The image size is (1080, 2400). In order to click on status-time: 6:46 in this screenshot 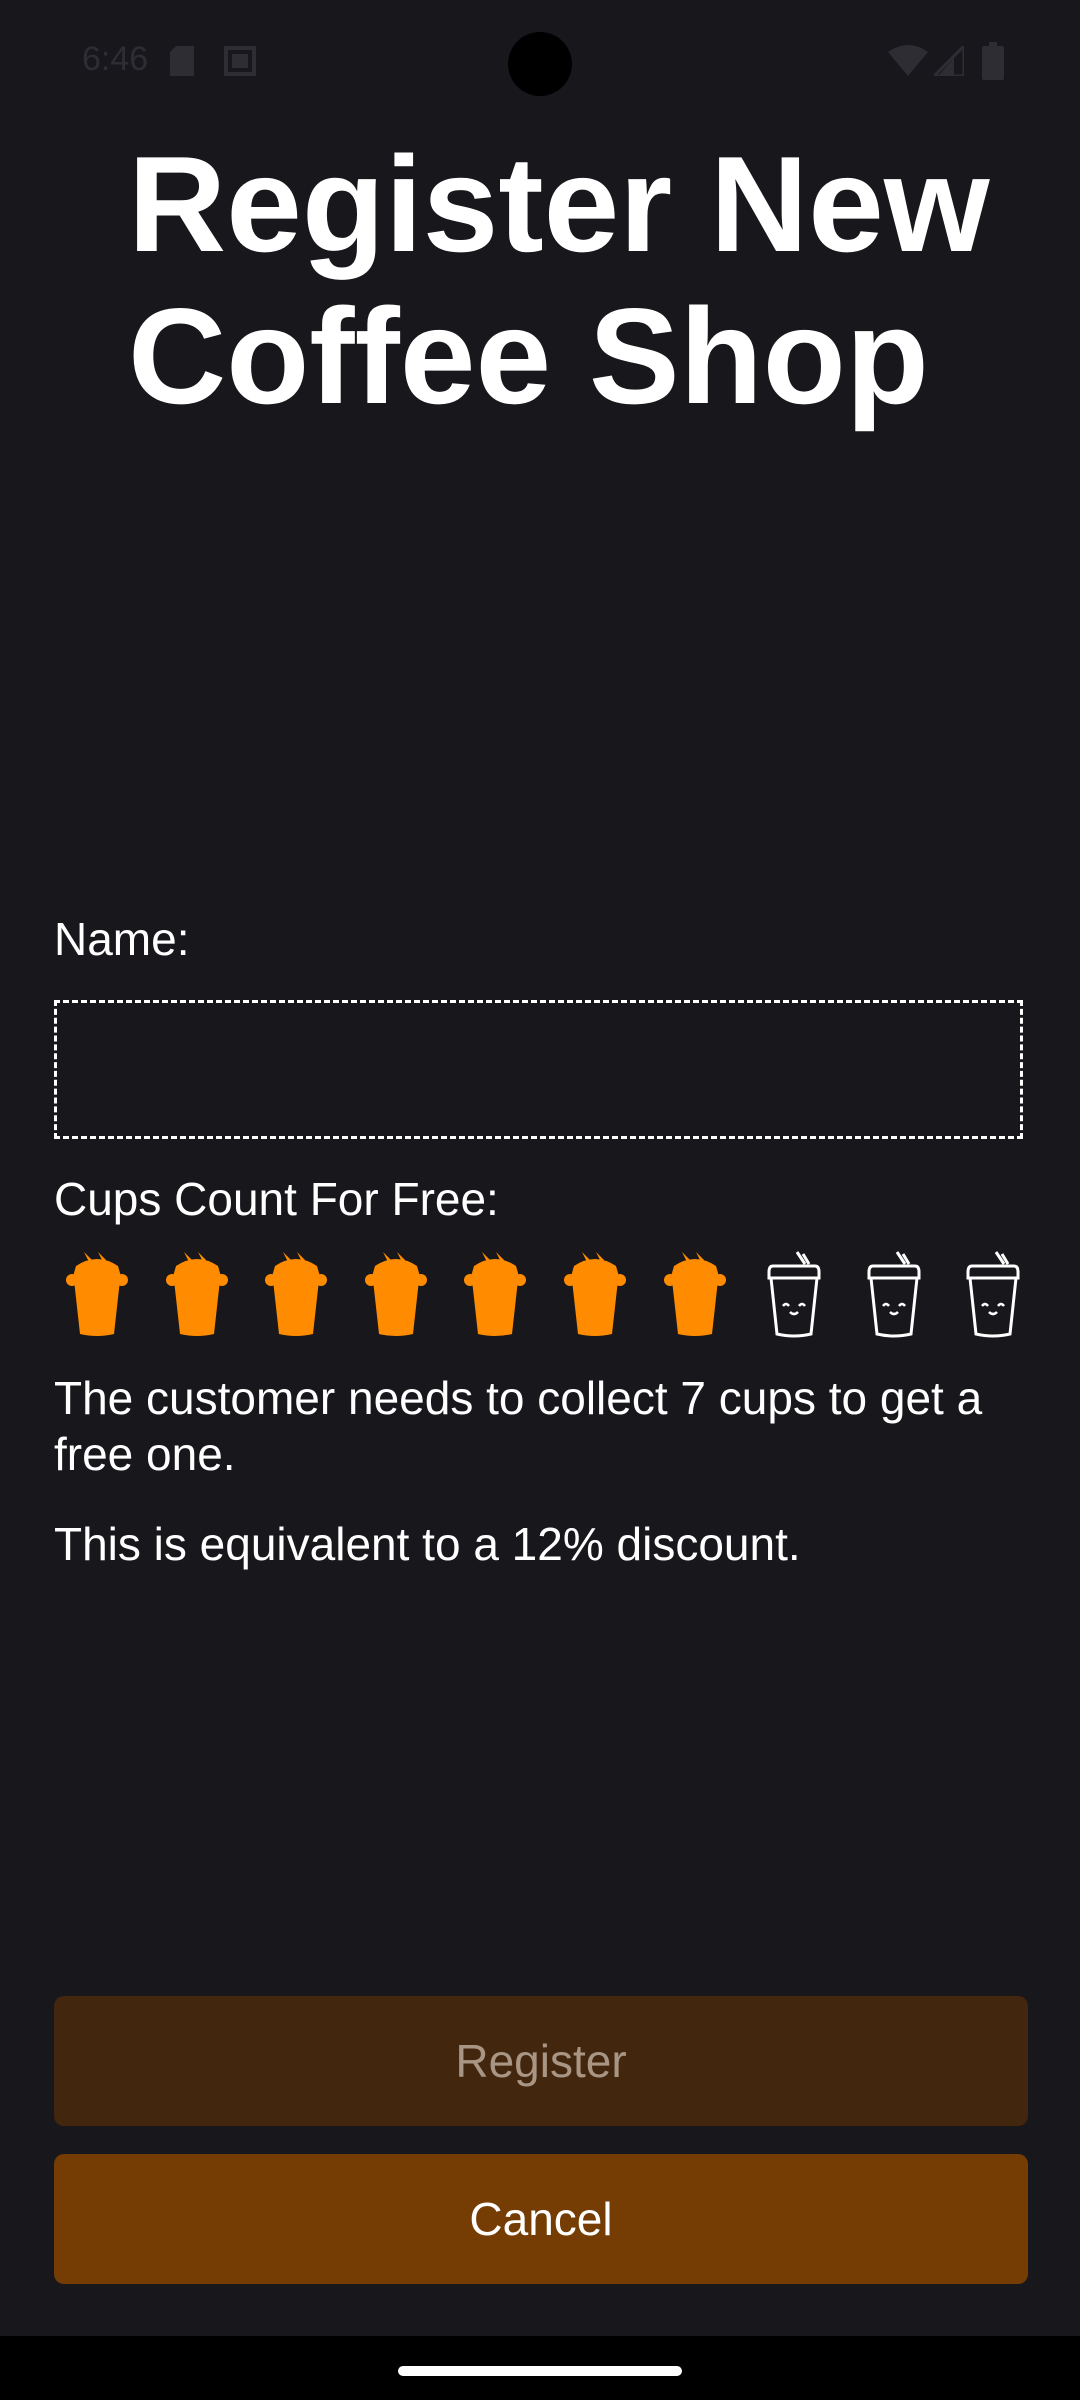, I will do `click(115, 59)`.